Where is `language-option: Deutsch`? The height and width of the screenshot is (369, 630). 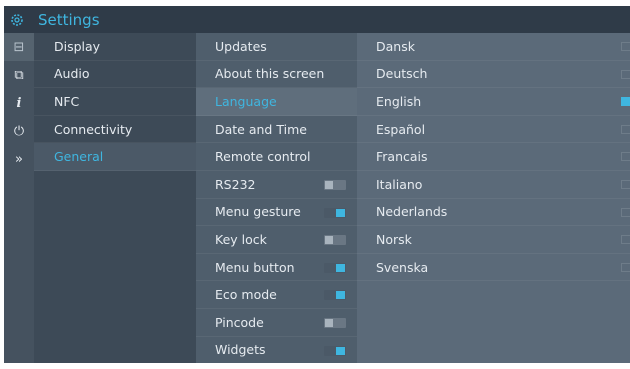 language-option: Deutsch is located at coordinates (493, 75).